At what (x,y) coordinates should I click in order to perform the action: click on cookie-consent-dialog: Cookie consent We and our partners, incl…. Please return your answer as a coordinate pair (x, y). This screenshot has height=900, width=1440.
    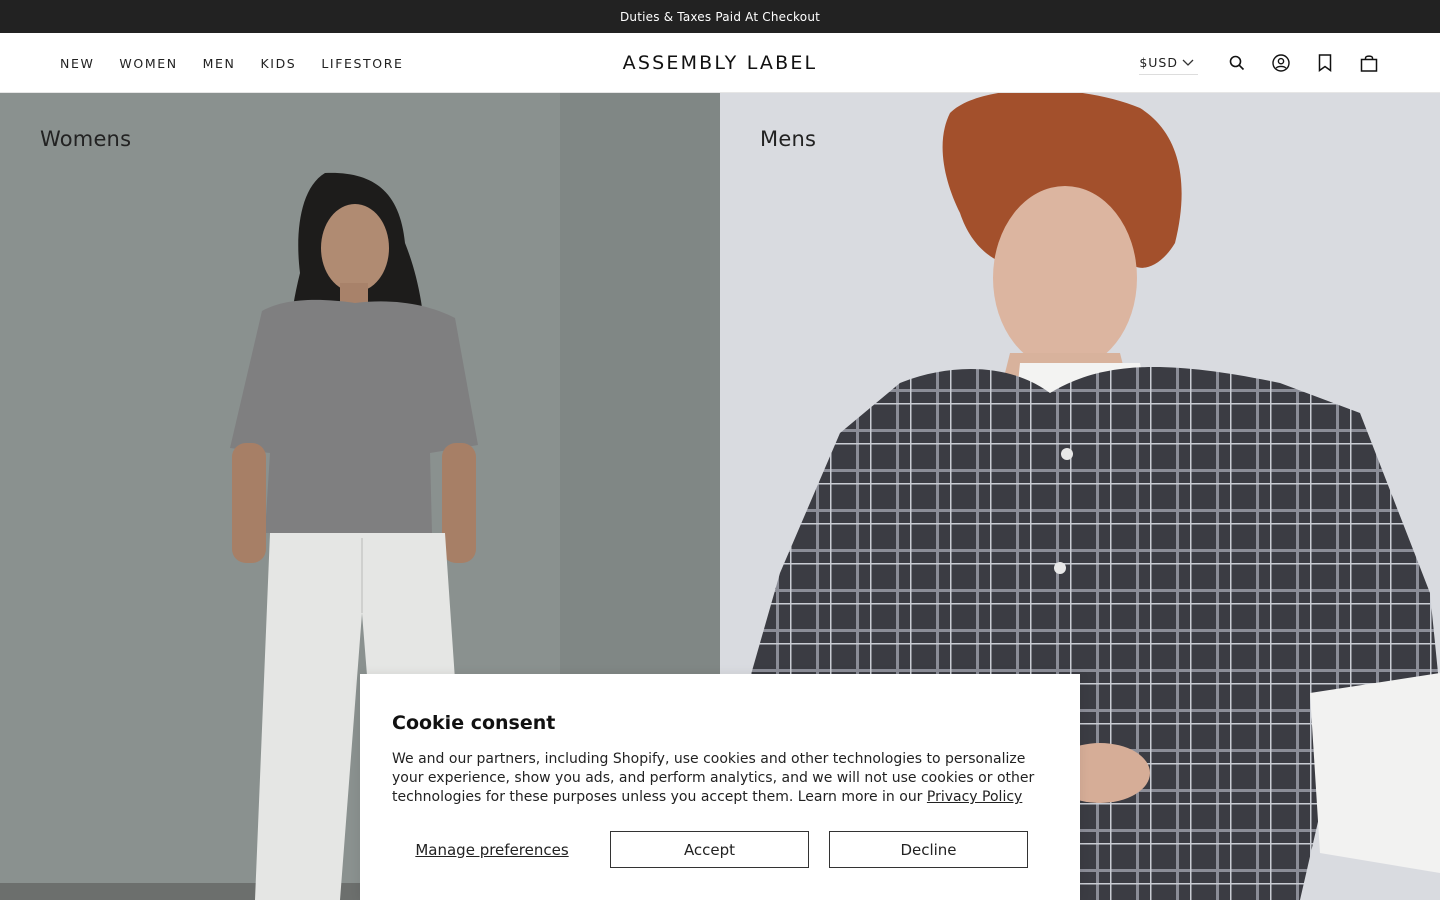
    Looking at the image, I should click on (720, 787).